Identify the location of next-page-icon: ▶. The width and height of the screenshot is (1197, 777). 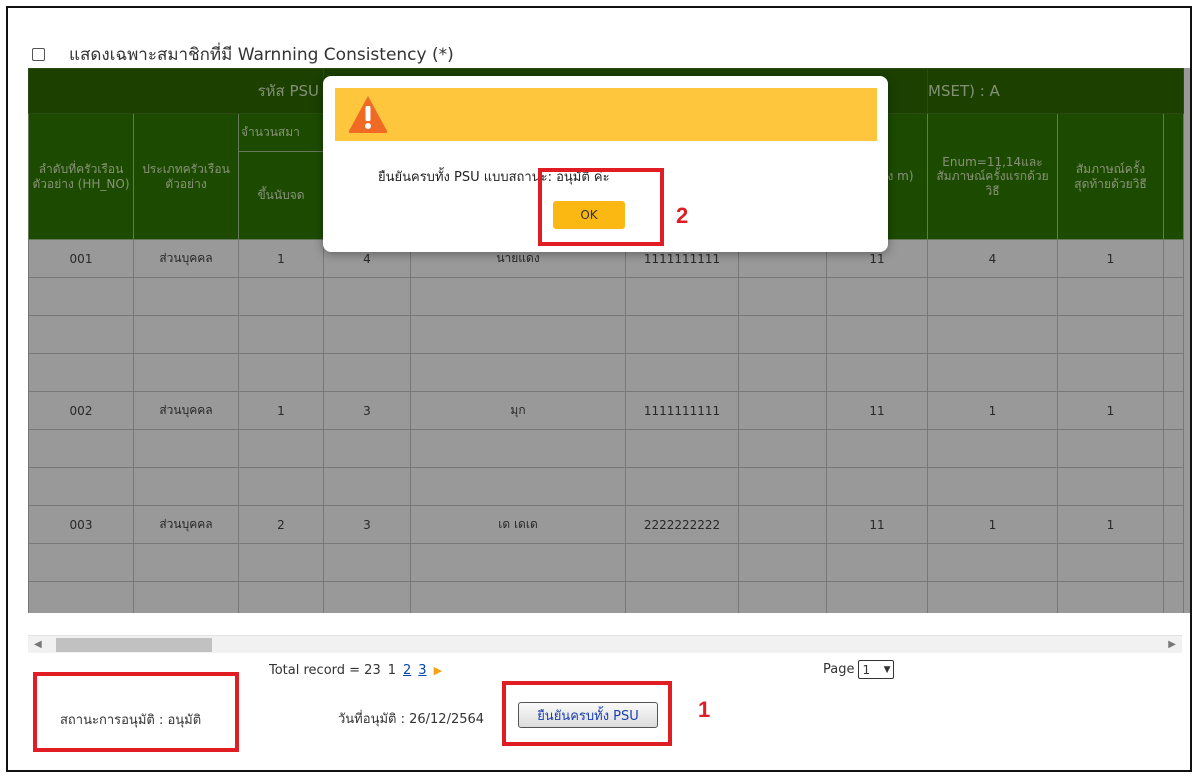
(438, 670).